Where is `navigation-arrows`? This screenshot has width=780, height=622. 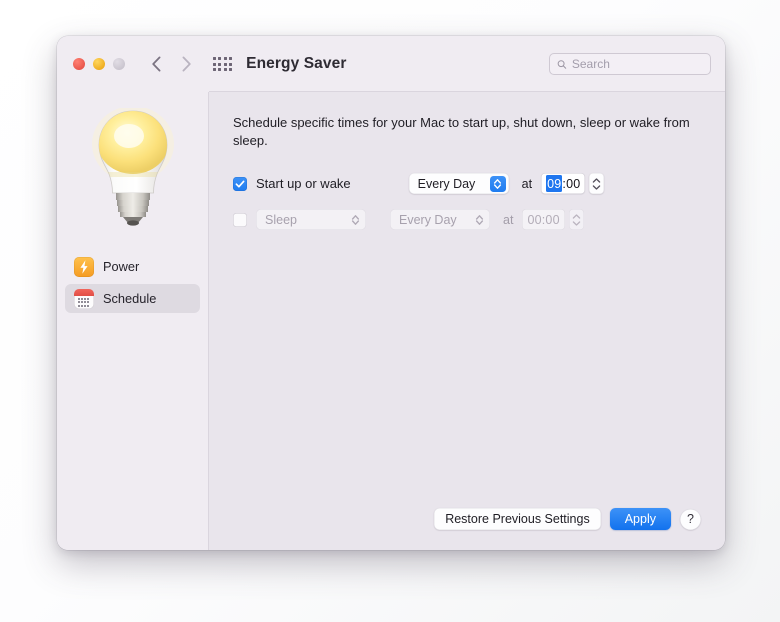
navigation-arrows is located at coordinates (171, 64).